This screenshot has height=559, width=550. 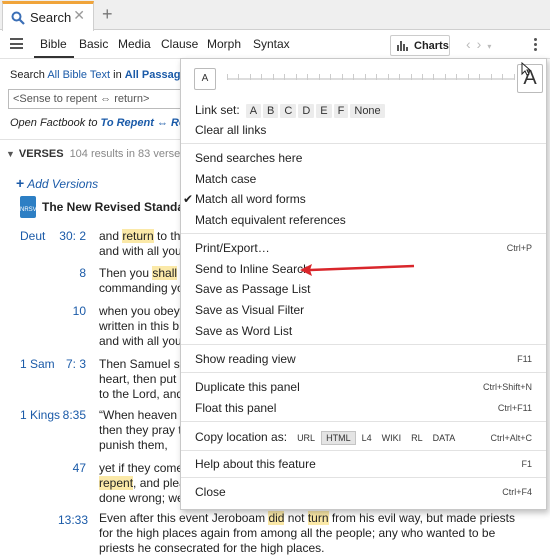 What do you see at coordinates (275, 15) in the screenshot?
I see `tab-bar: Search ✕ +` at bounding box center [275, 15].